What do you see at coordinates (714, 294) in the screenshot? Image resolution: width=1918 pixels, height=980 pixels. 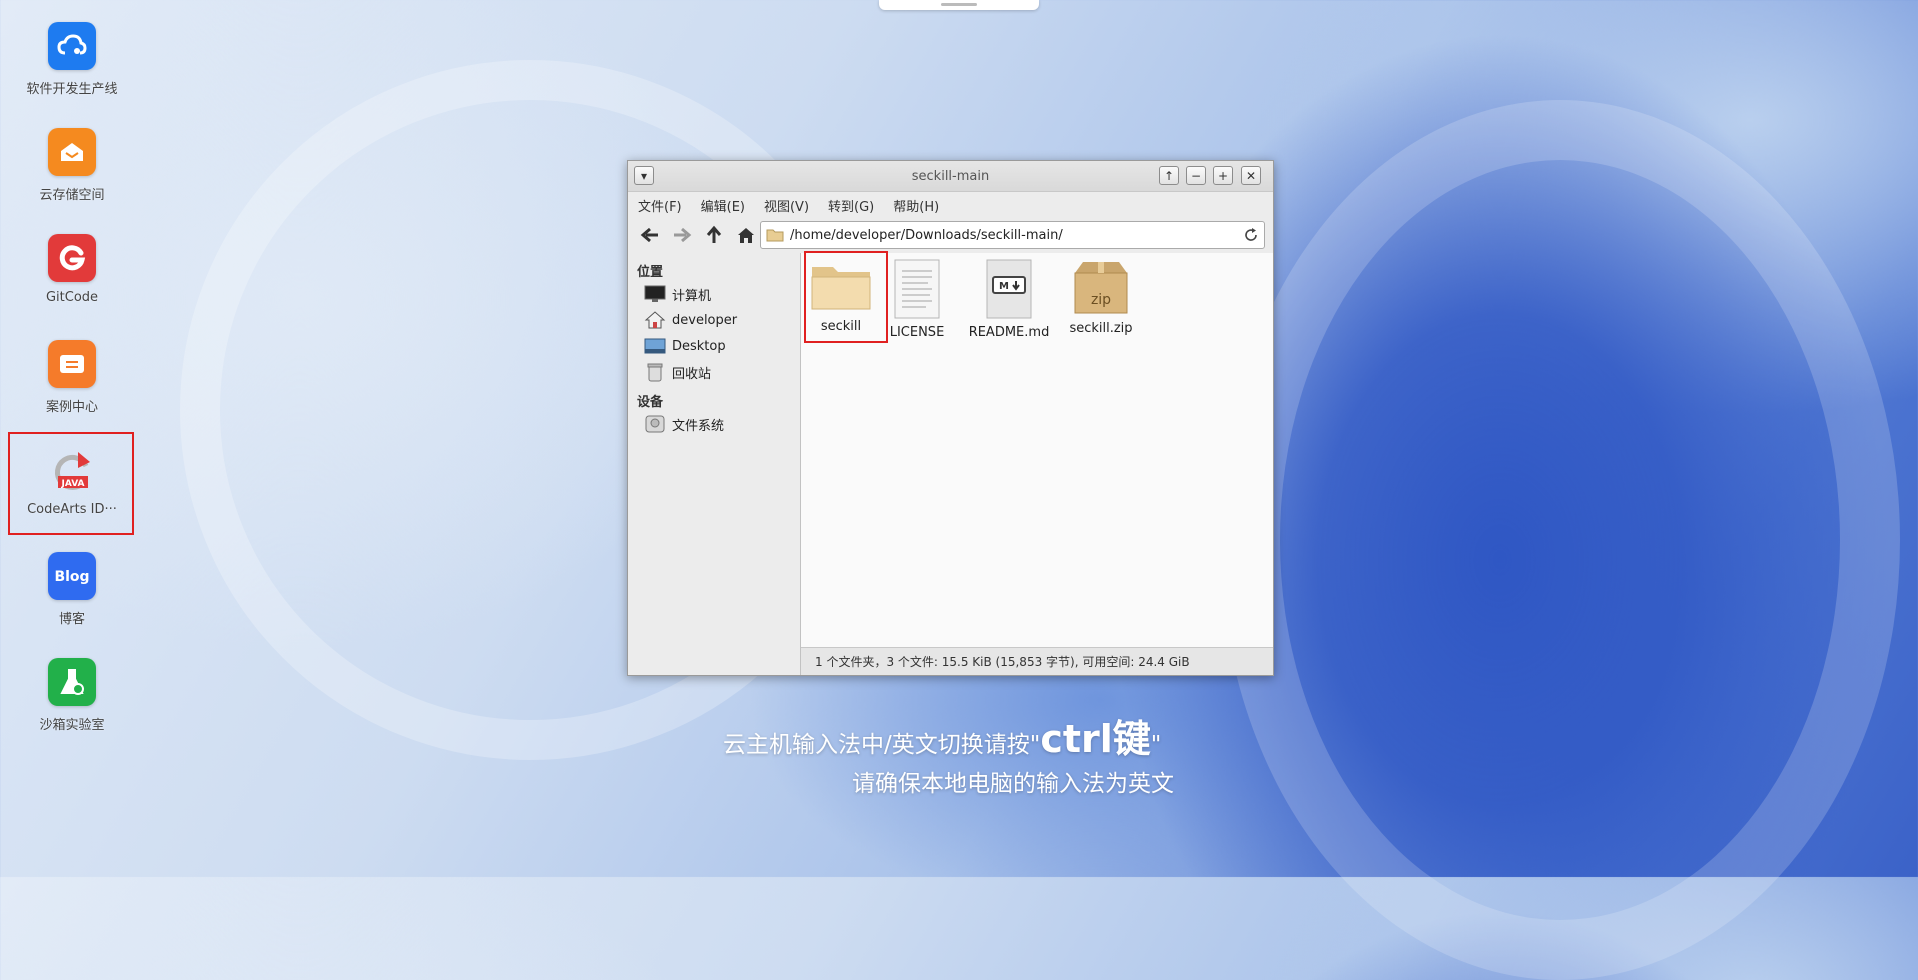 I see `sidebar-item-computer: 计算机` at bounding box center [714, 294].